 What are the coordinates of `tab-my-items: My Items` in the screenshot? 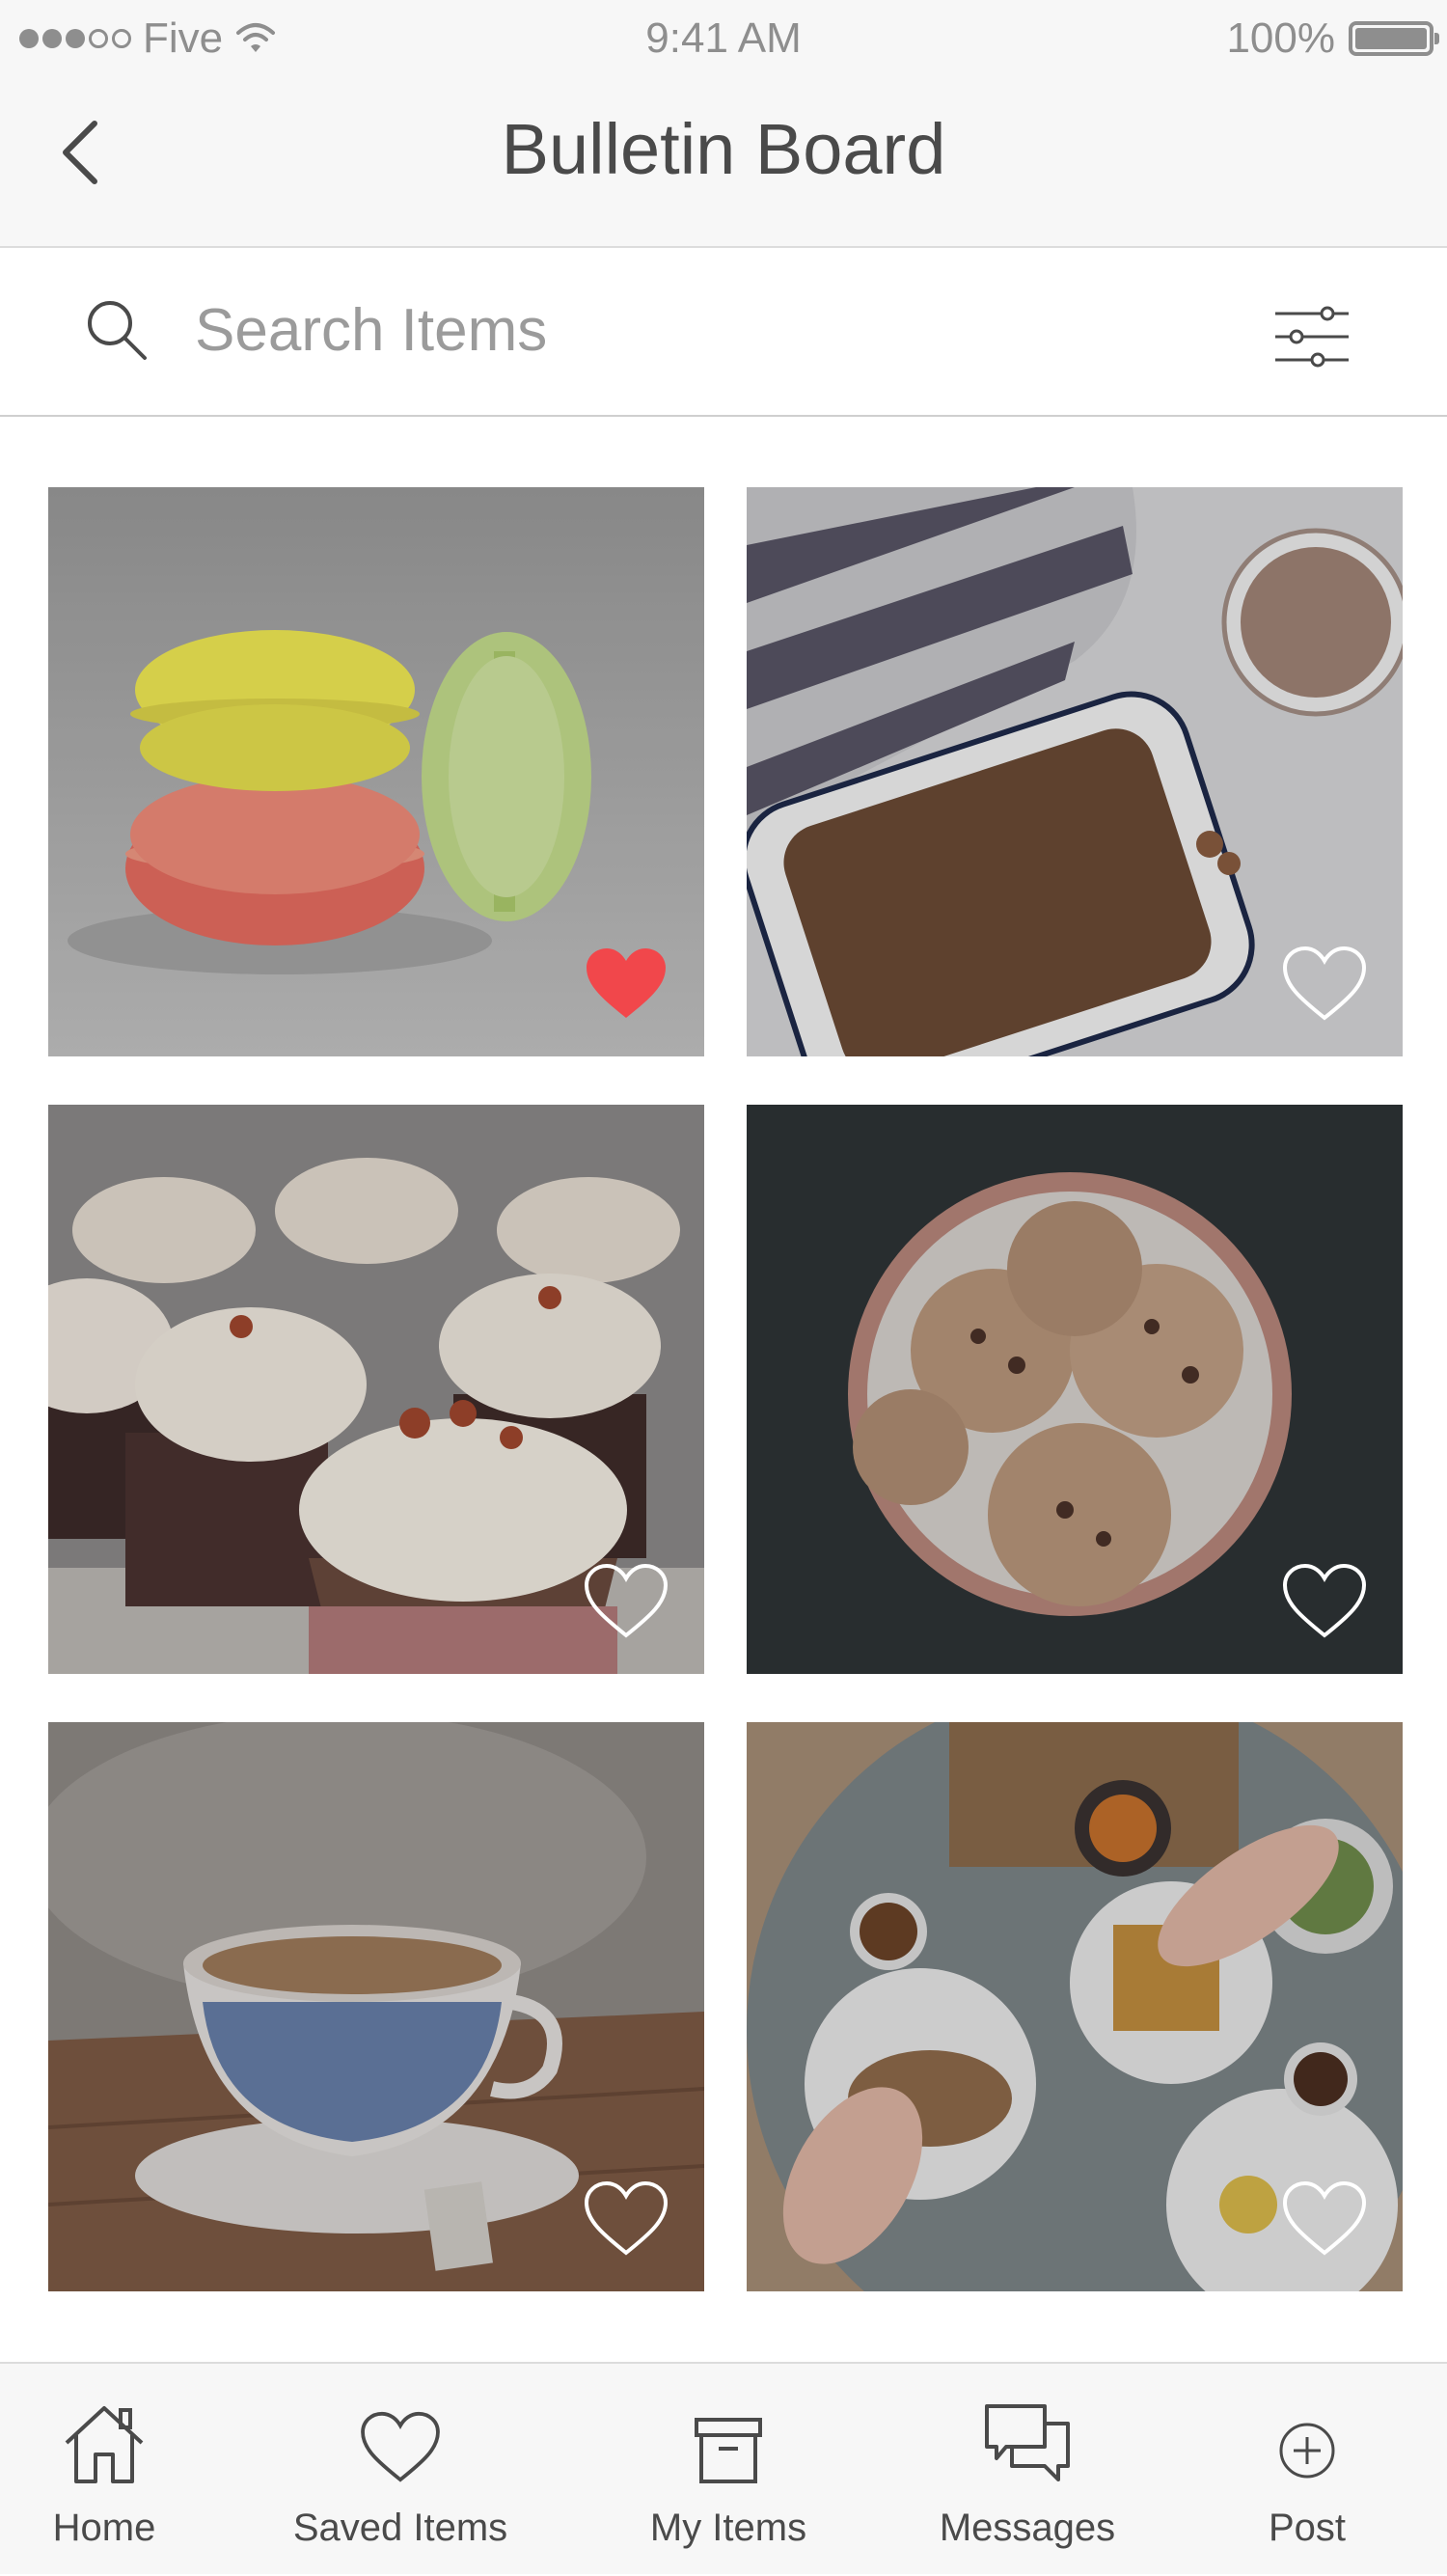 It's located at (728, 2470).